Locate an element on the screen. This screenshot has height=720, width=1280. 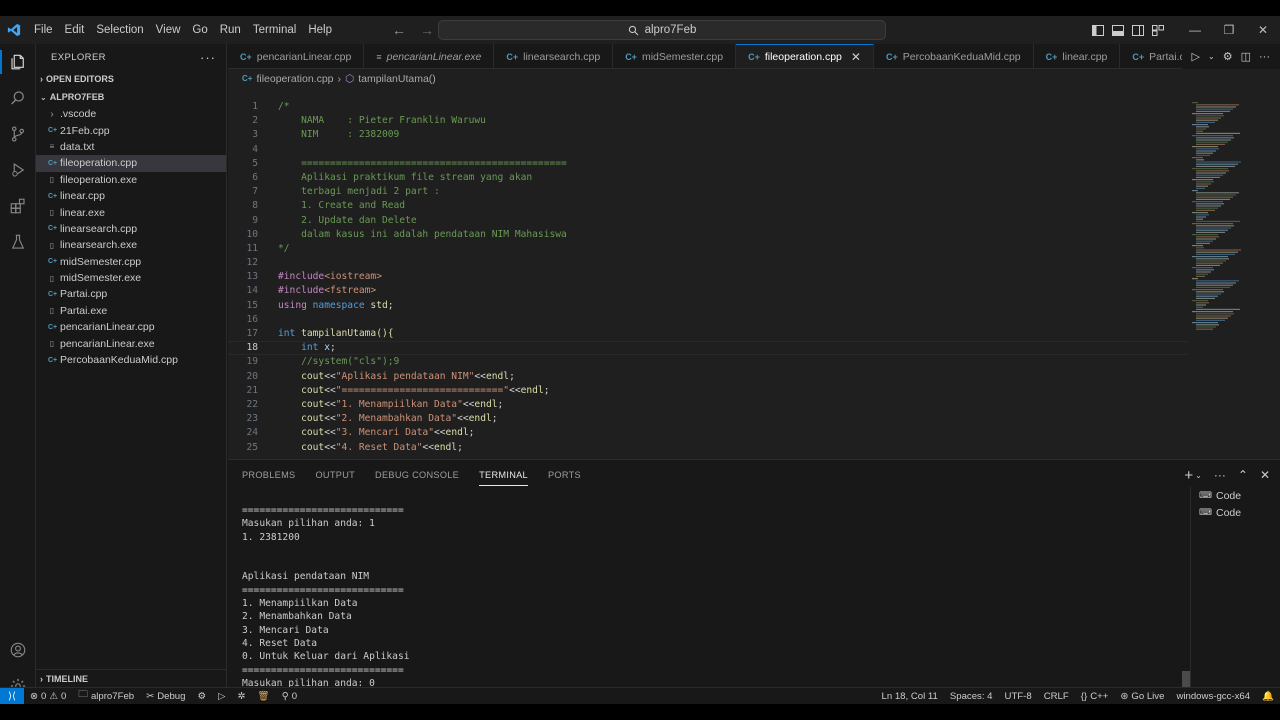
code-line: 11 */ is located at coordinates (708, 249).